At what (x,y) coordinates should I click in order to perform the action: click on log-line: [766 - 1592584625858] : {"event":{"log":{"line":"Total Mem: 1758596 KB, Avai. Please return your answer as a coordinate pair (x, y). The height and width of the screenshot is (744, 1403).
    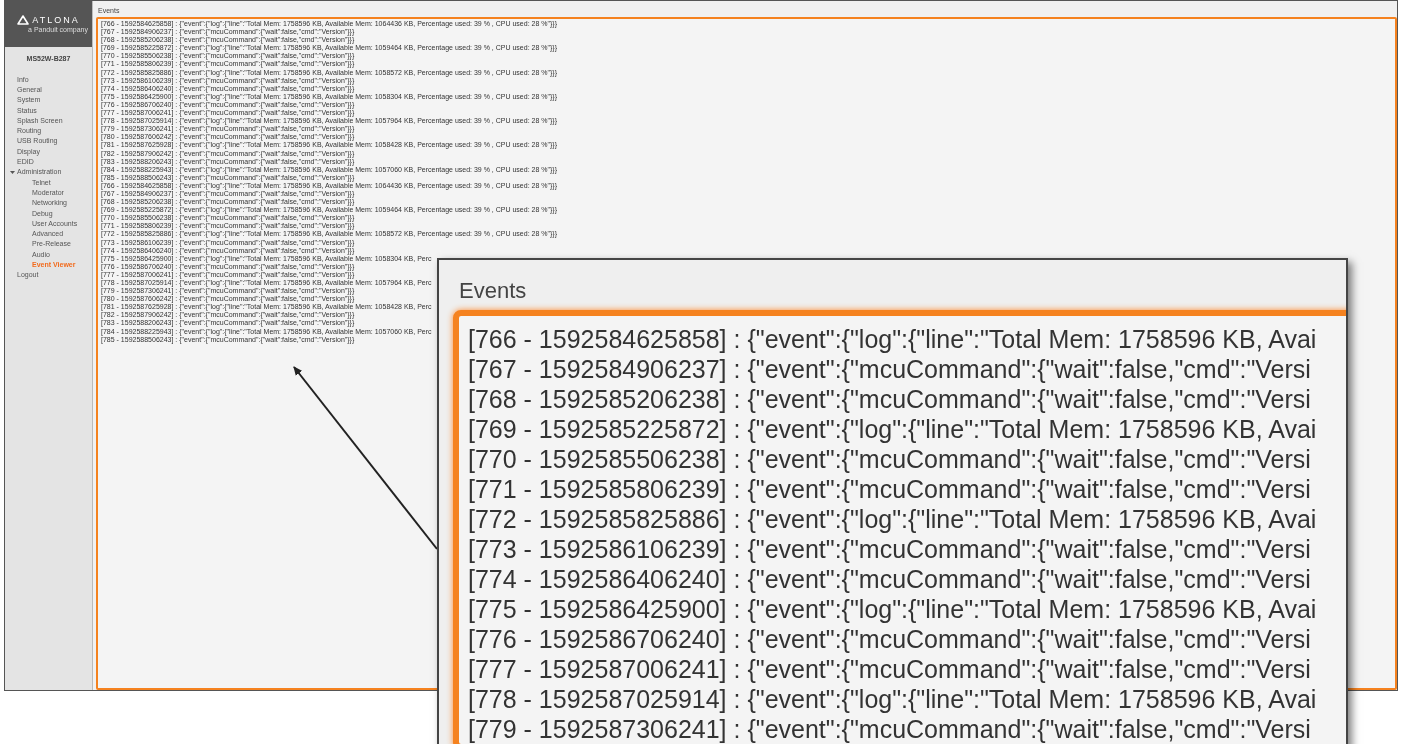
    Looking at the image, I should click on (892, 339).